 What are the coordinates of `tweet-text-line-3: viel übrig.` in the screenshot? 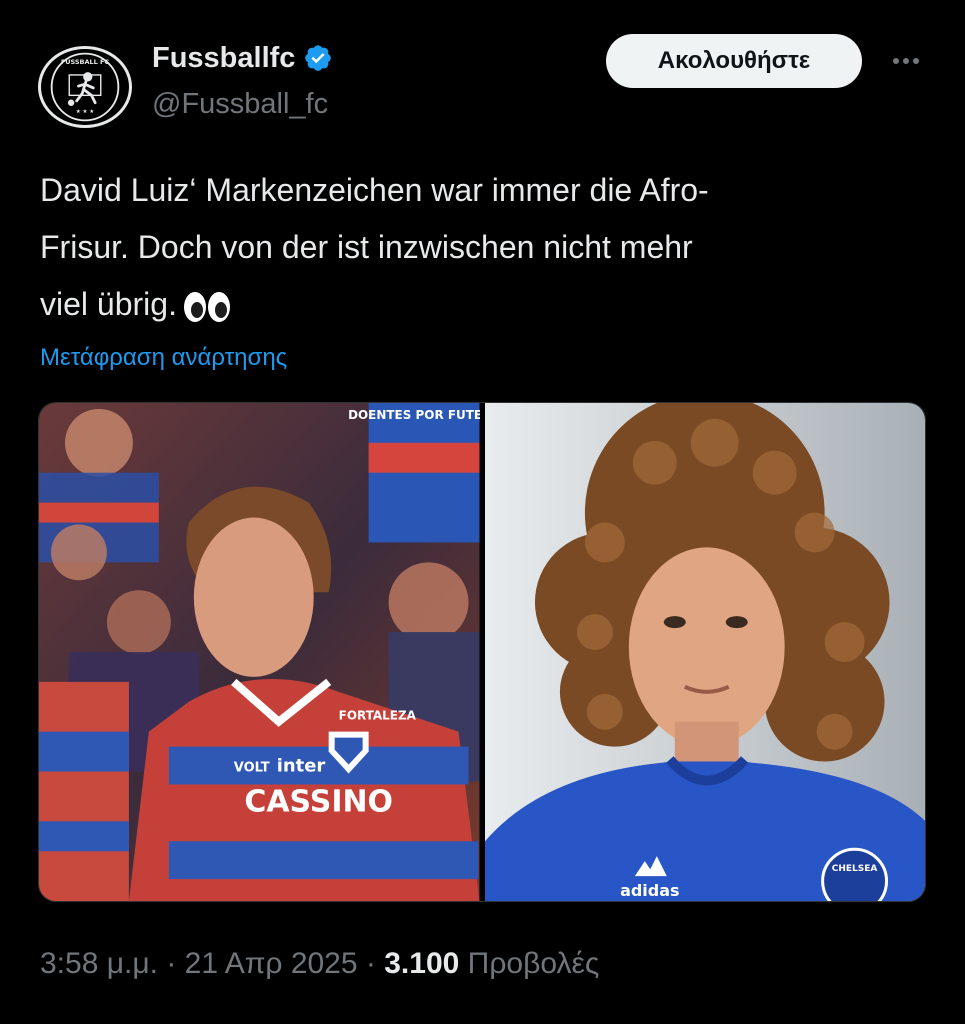 It's located at (480, 304).